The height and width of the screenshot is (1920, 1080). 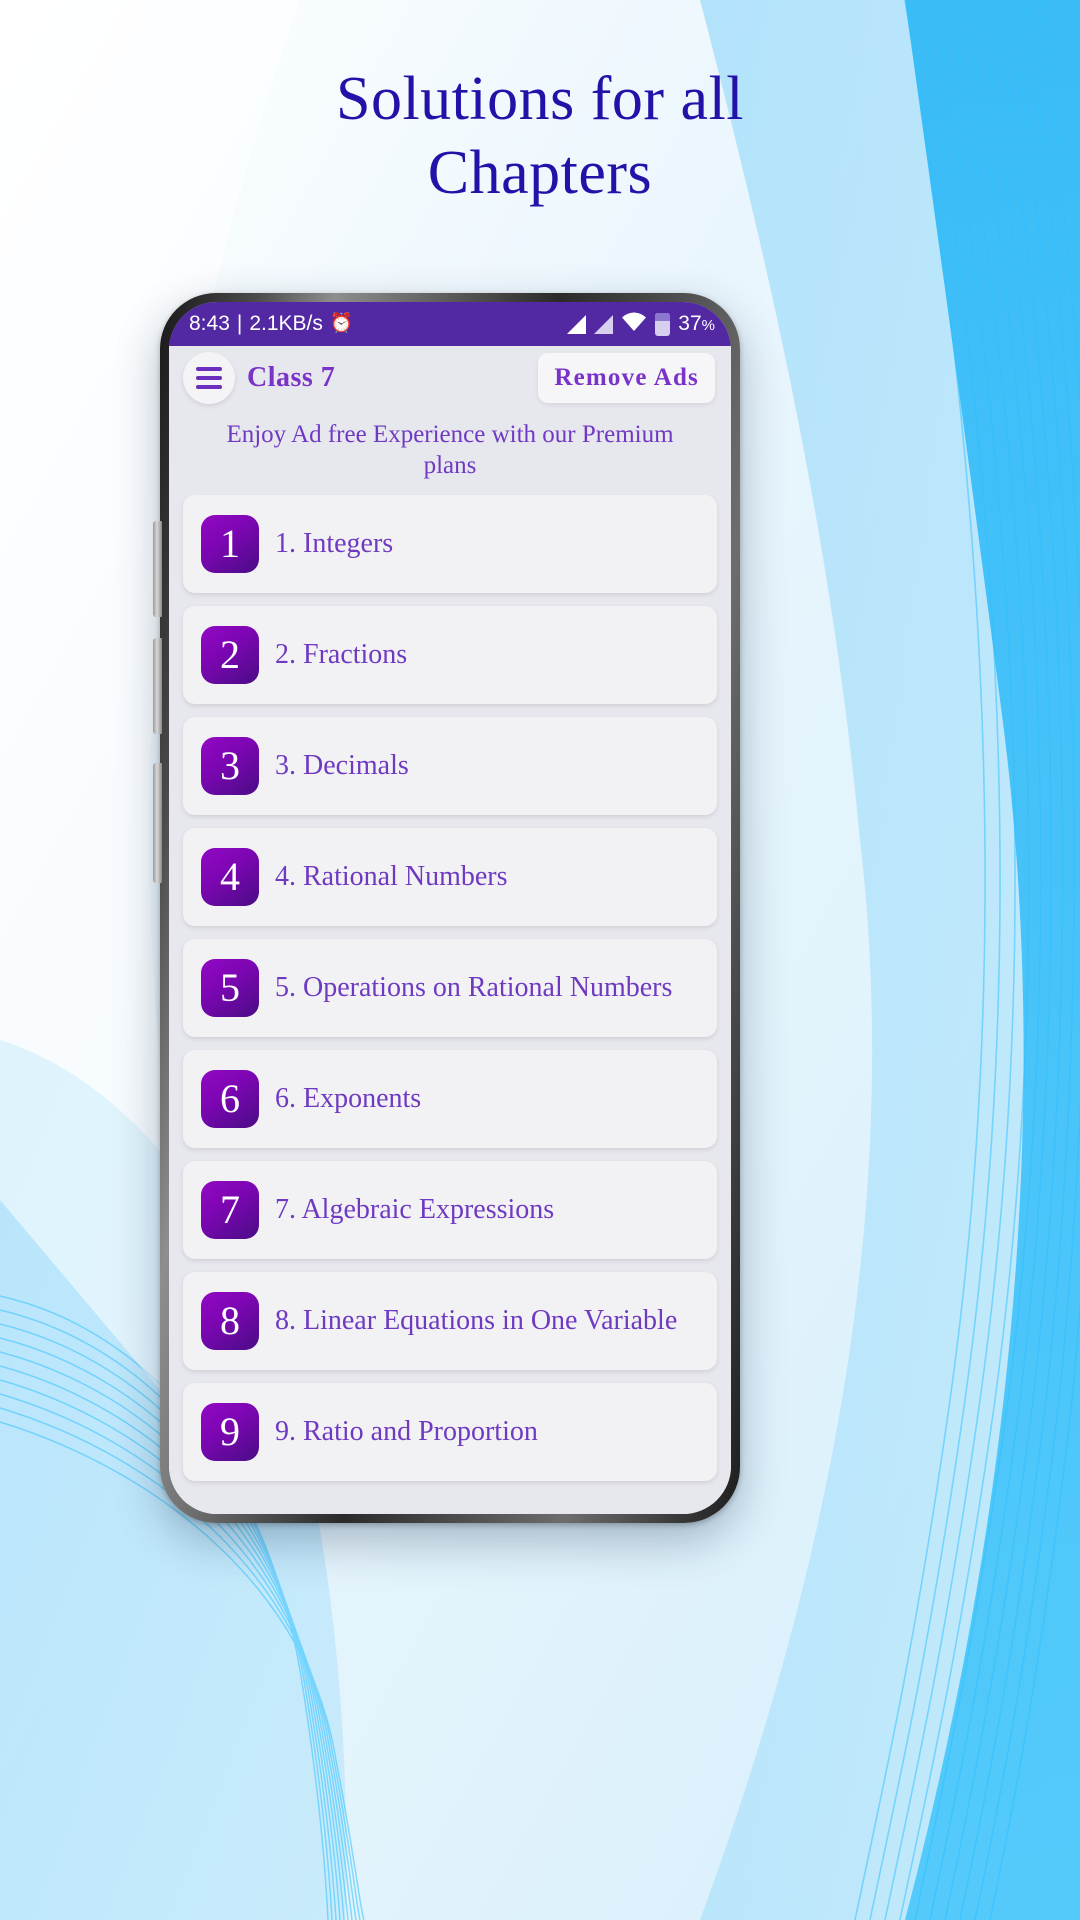 I want to click on wifi-icon, so click(x=634, y=324).